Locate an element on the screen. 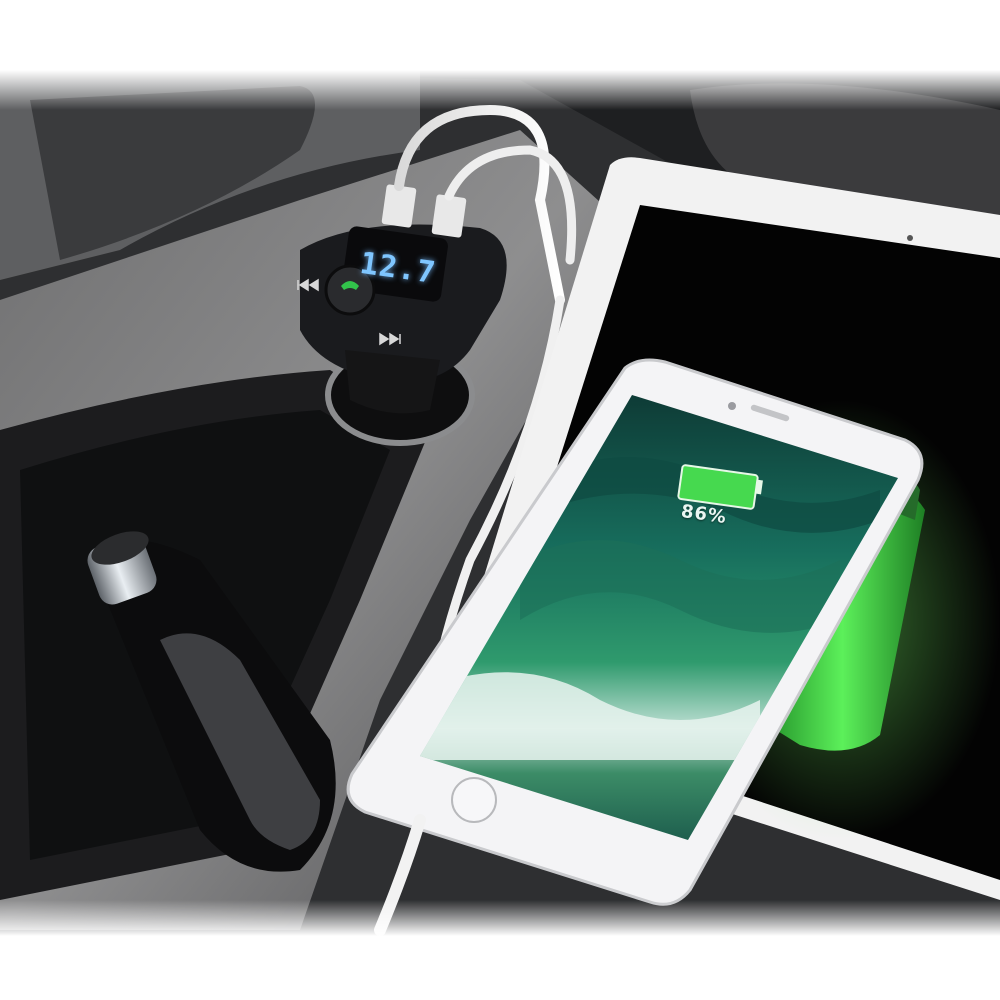 The image size is (1000, 1000). charger-display-readout: 12.7 is located at coordinates (398, 268).